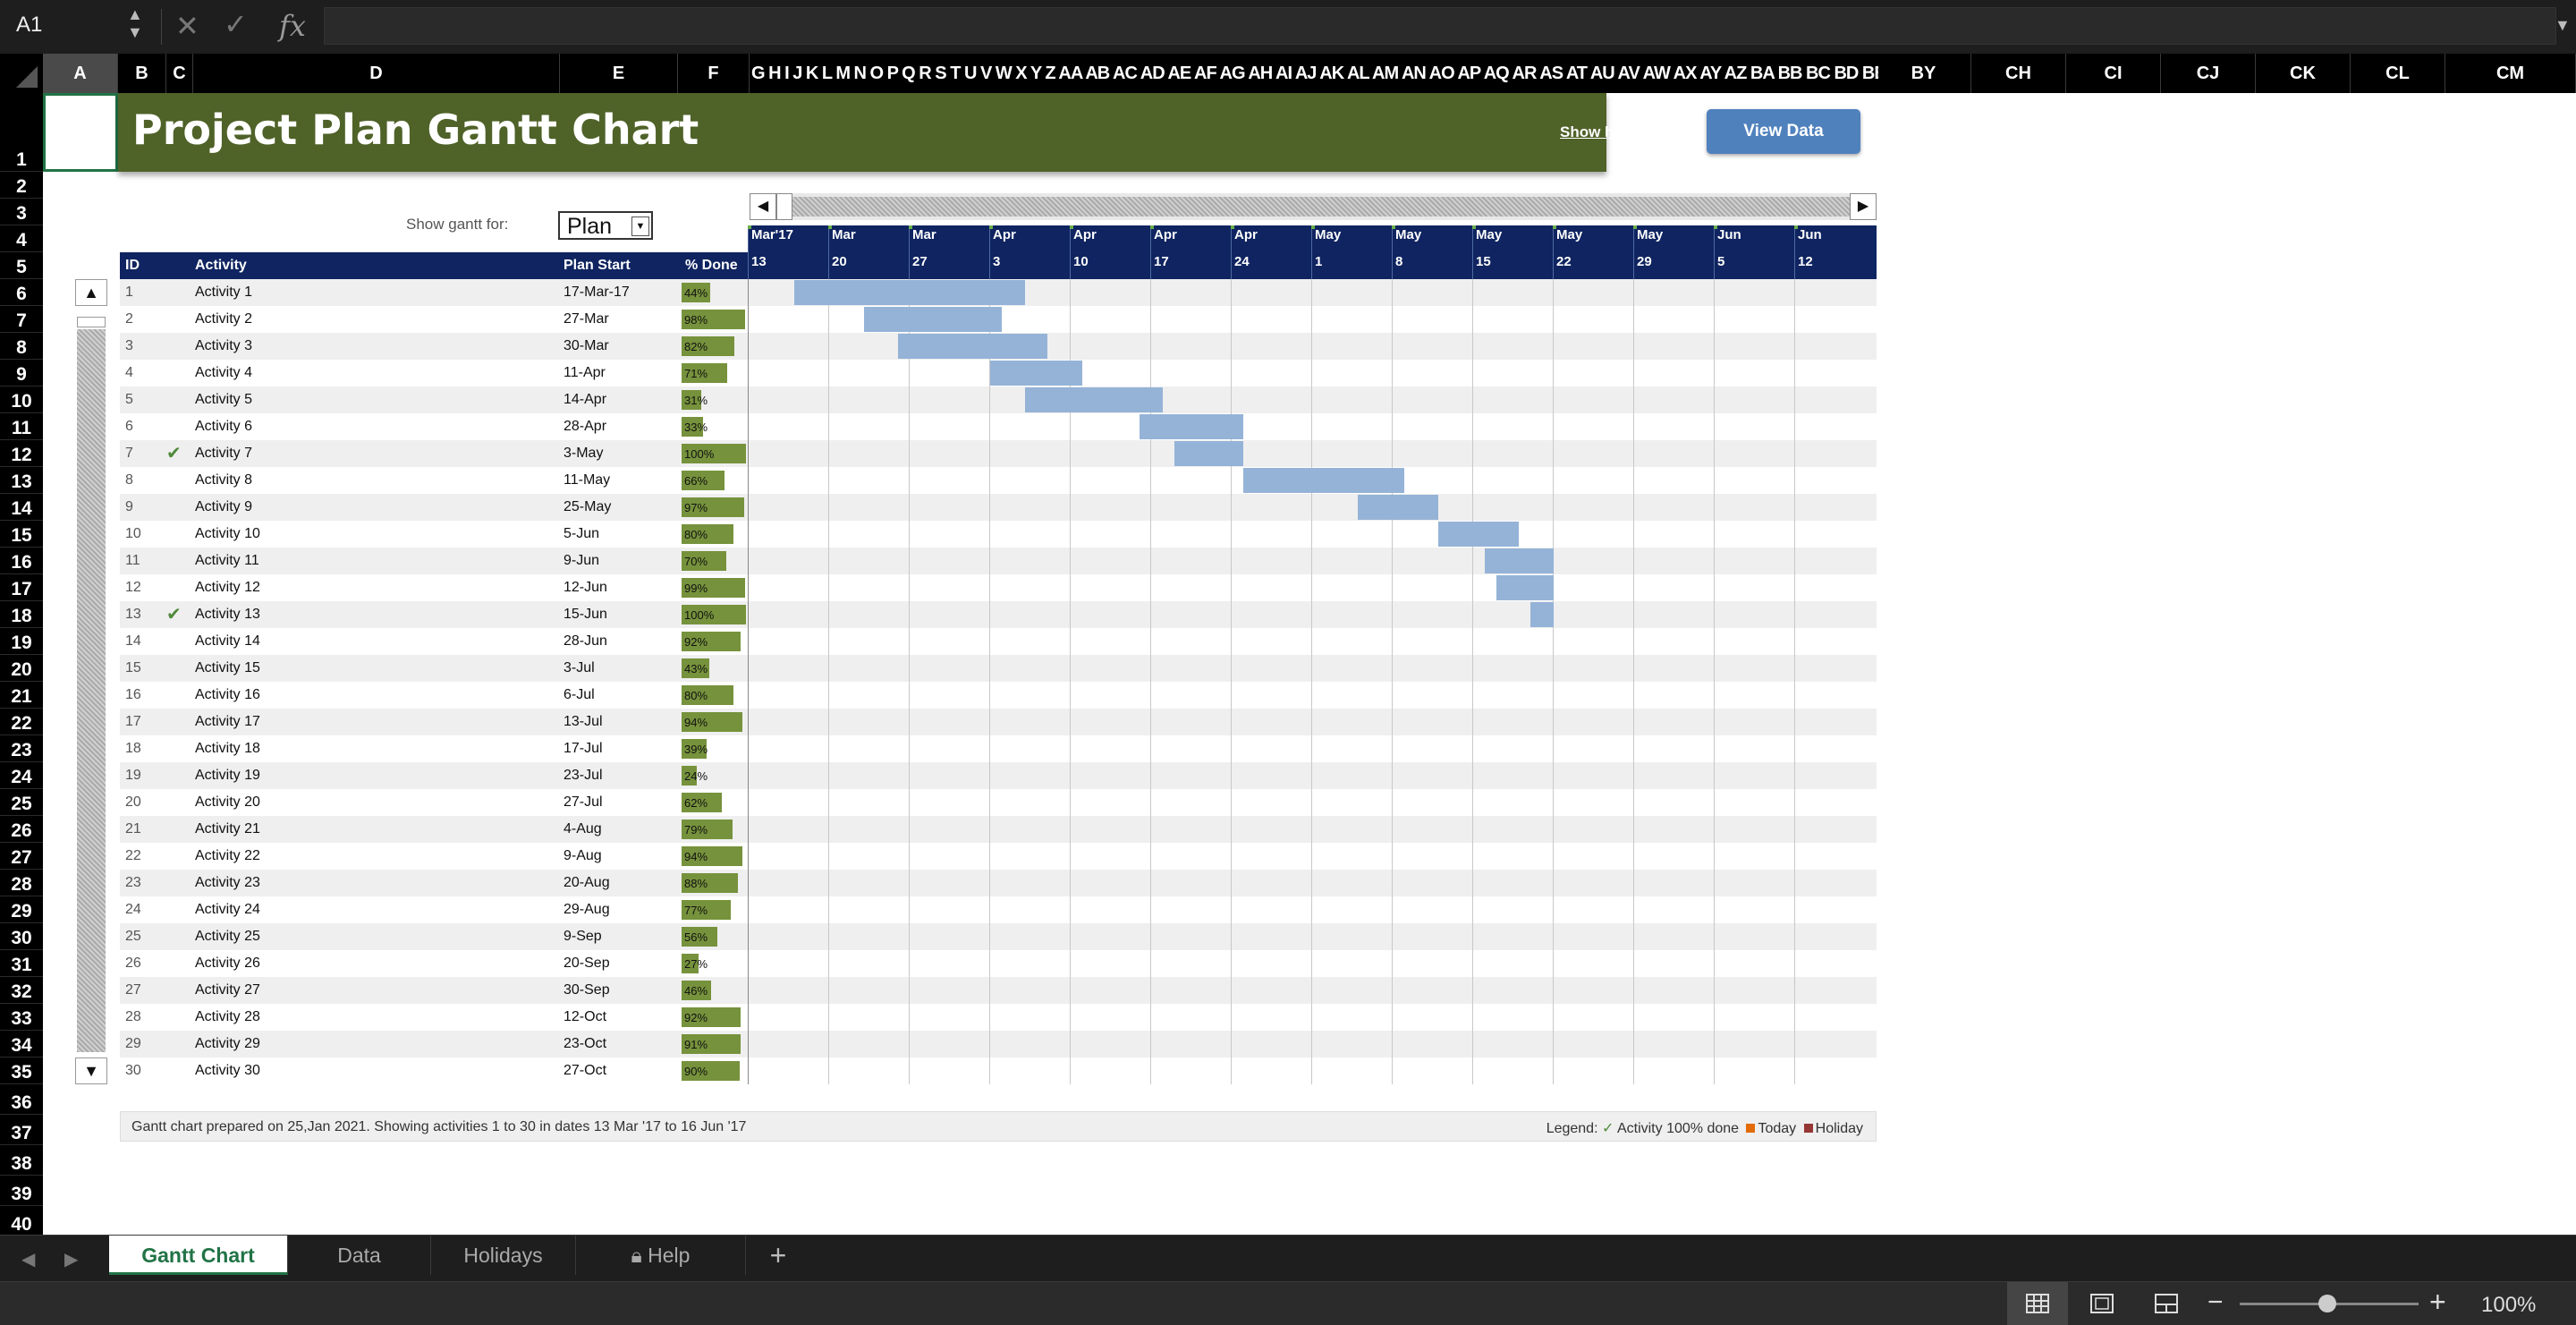  What do you see at coordinates (715, 722) in the screenshot?
I see `progress-cell: 94%` at bounding box center [715, 722].